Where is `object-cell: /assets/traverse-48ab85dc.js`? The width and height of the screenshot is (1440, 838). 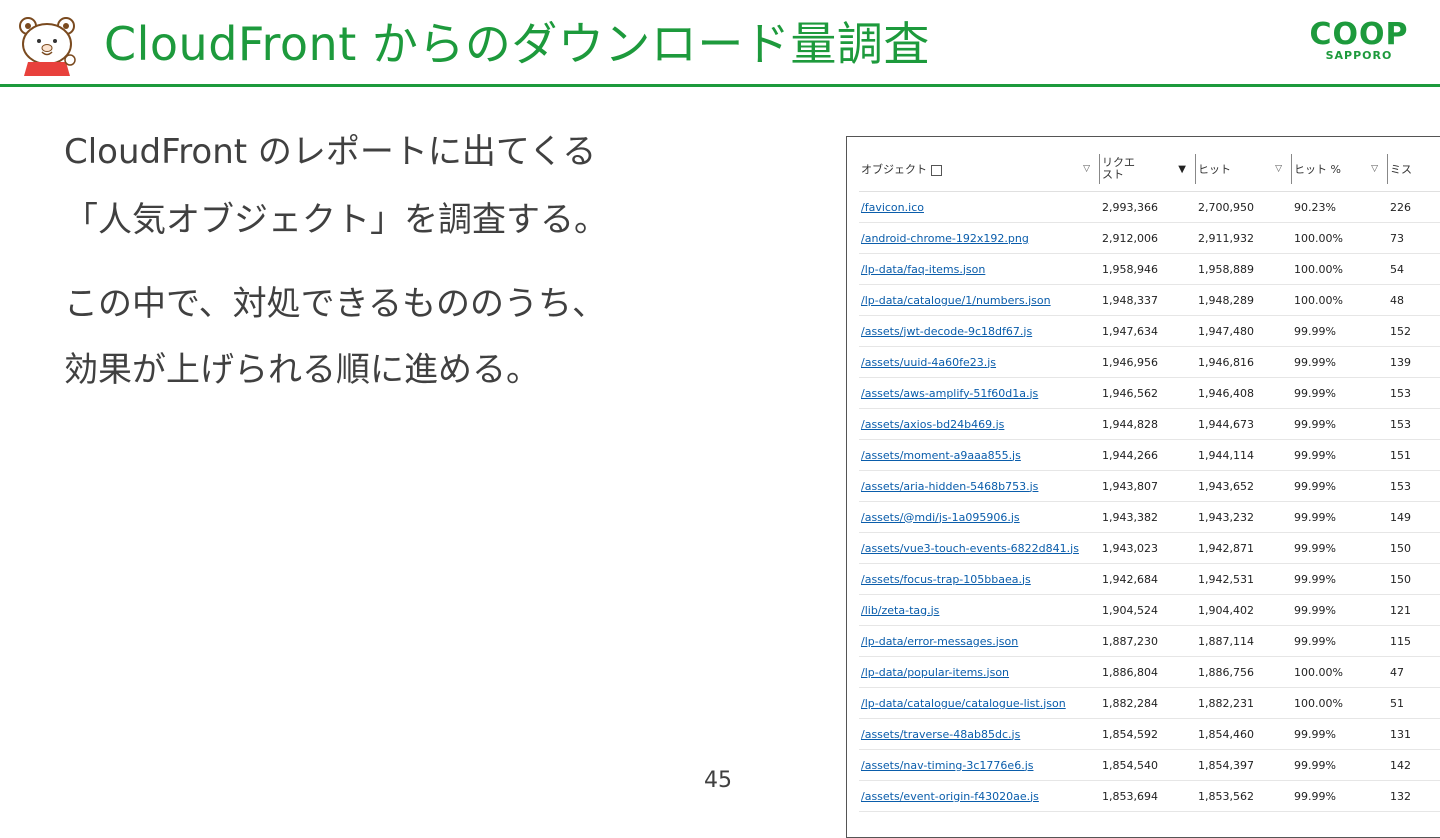 object-cell: /assets/traverse-48ab85dc.js is located at coordinates (979, 734).